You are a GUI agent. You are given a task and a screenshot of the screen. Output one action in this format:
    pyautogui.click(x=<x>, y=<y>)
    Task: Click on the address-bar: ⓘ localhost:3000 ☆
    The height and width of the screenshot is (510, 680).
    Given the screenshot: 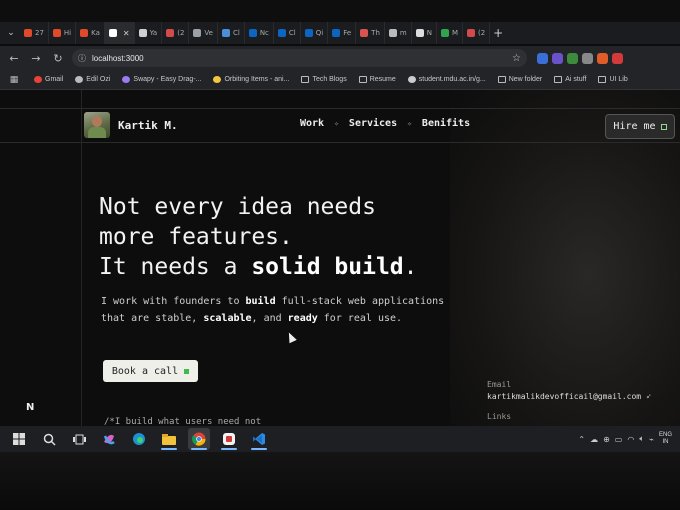 What is the action you would take?
    pyautogui.click(x=299, y=58)
    